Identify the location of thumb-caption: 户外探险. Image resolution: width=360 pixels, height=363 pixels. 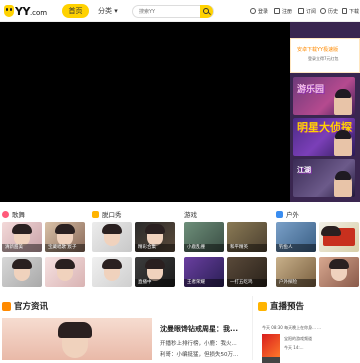
(296, 283).